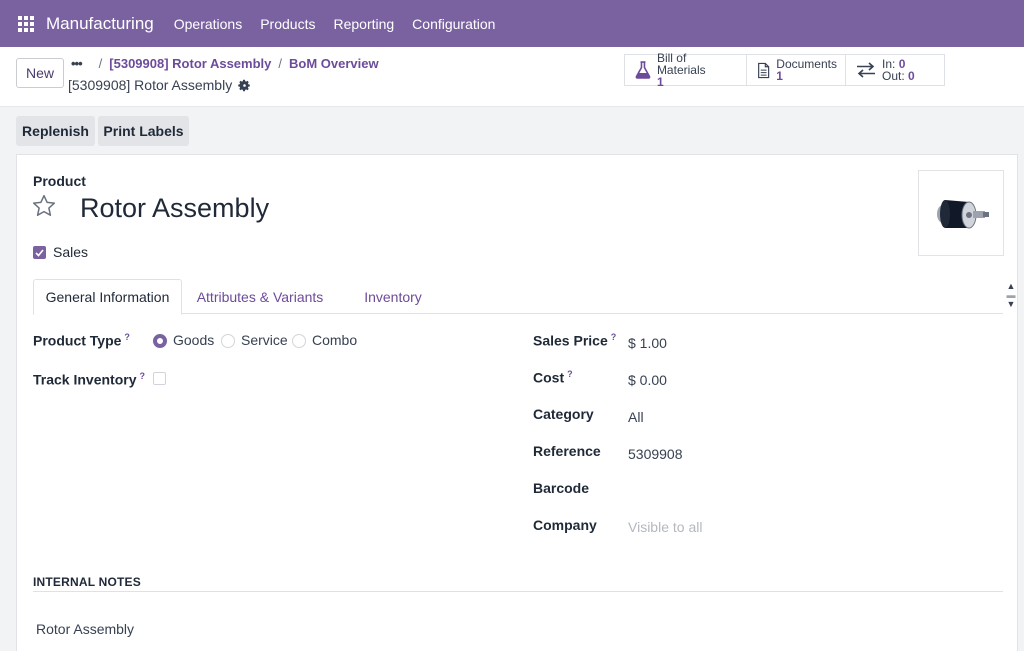 Image resolution: width=1024 pixels, height=651 pixels. Describe the element at coordinates (911, 76) in the screenshot. I see `out-count: 0` at that location.